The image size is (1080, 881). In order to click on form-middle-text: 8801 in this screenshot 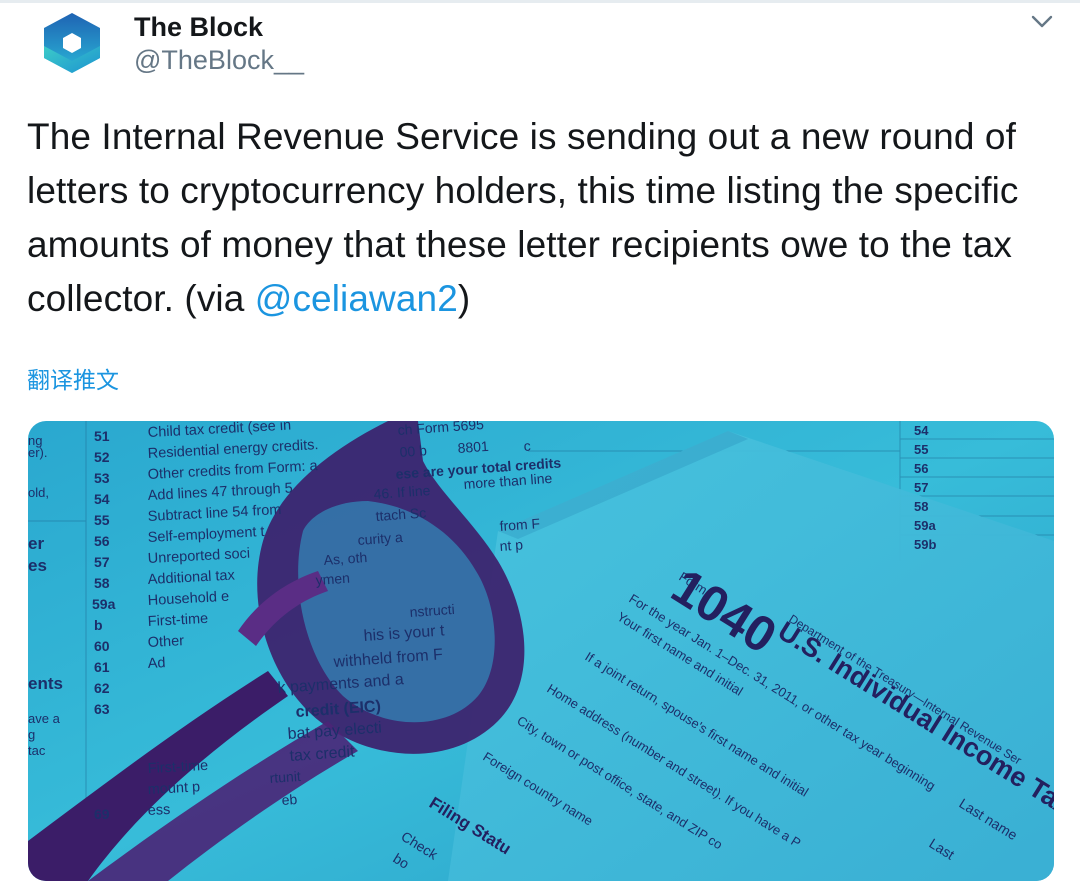, I will do `click(473, 447)`.